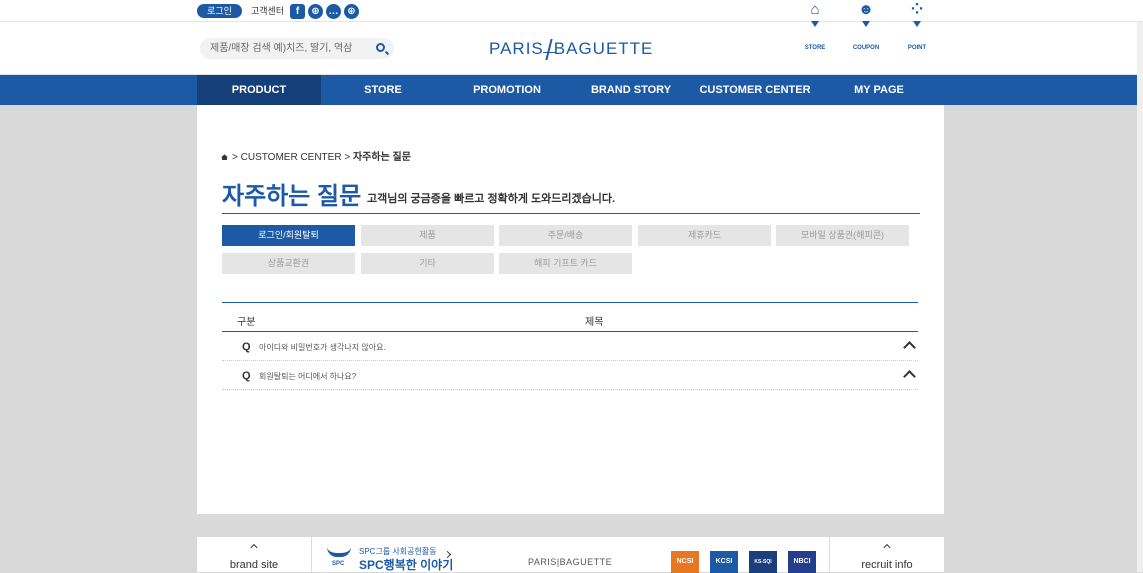 The width and height of the screenshot is (1143, 573). What do you see at coordinates (565, 263) in the screenshot?
I see `tab-gift-card: 해피 기프트 카드` at bounding box center [565, 263].